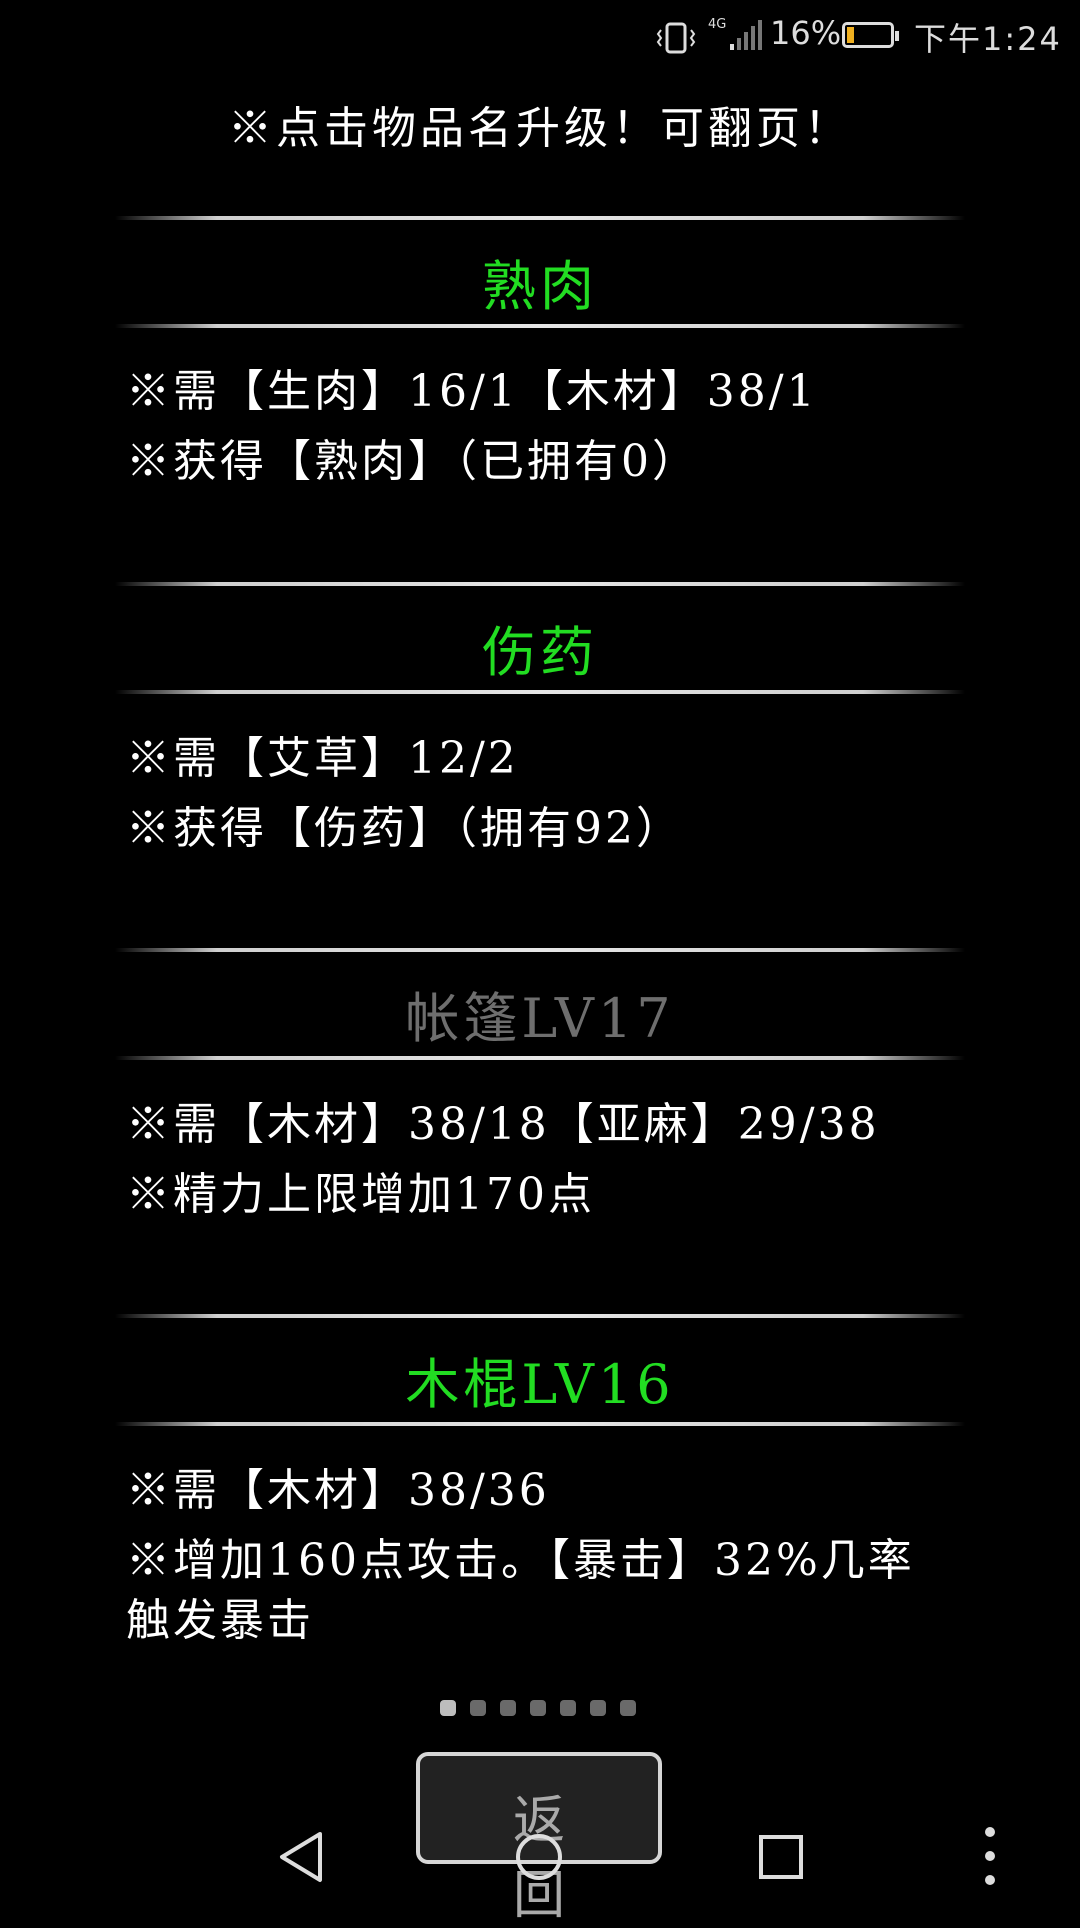 This screenshot has width=1080, height=1928. What do you see at coordinates (676, 38) in the screenshot?
I see `vibrate-icon` at bounding box center [676, 38].